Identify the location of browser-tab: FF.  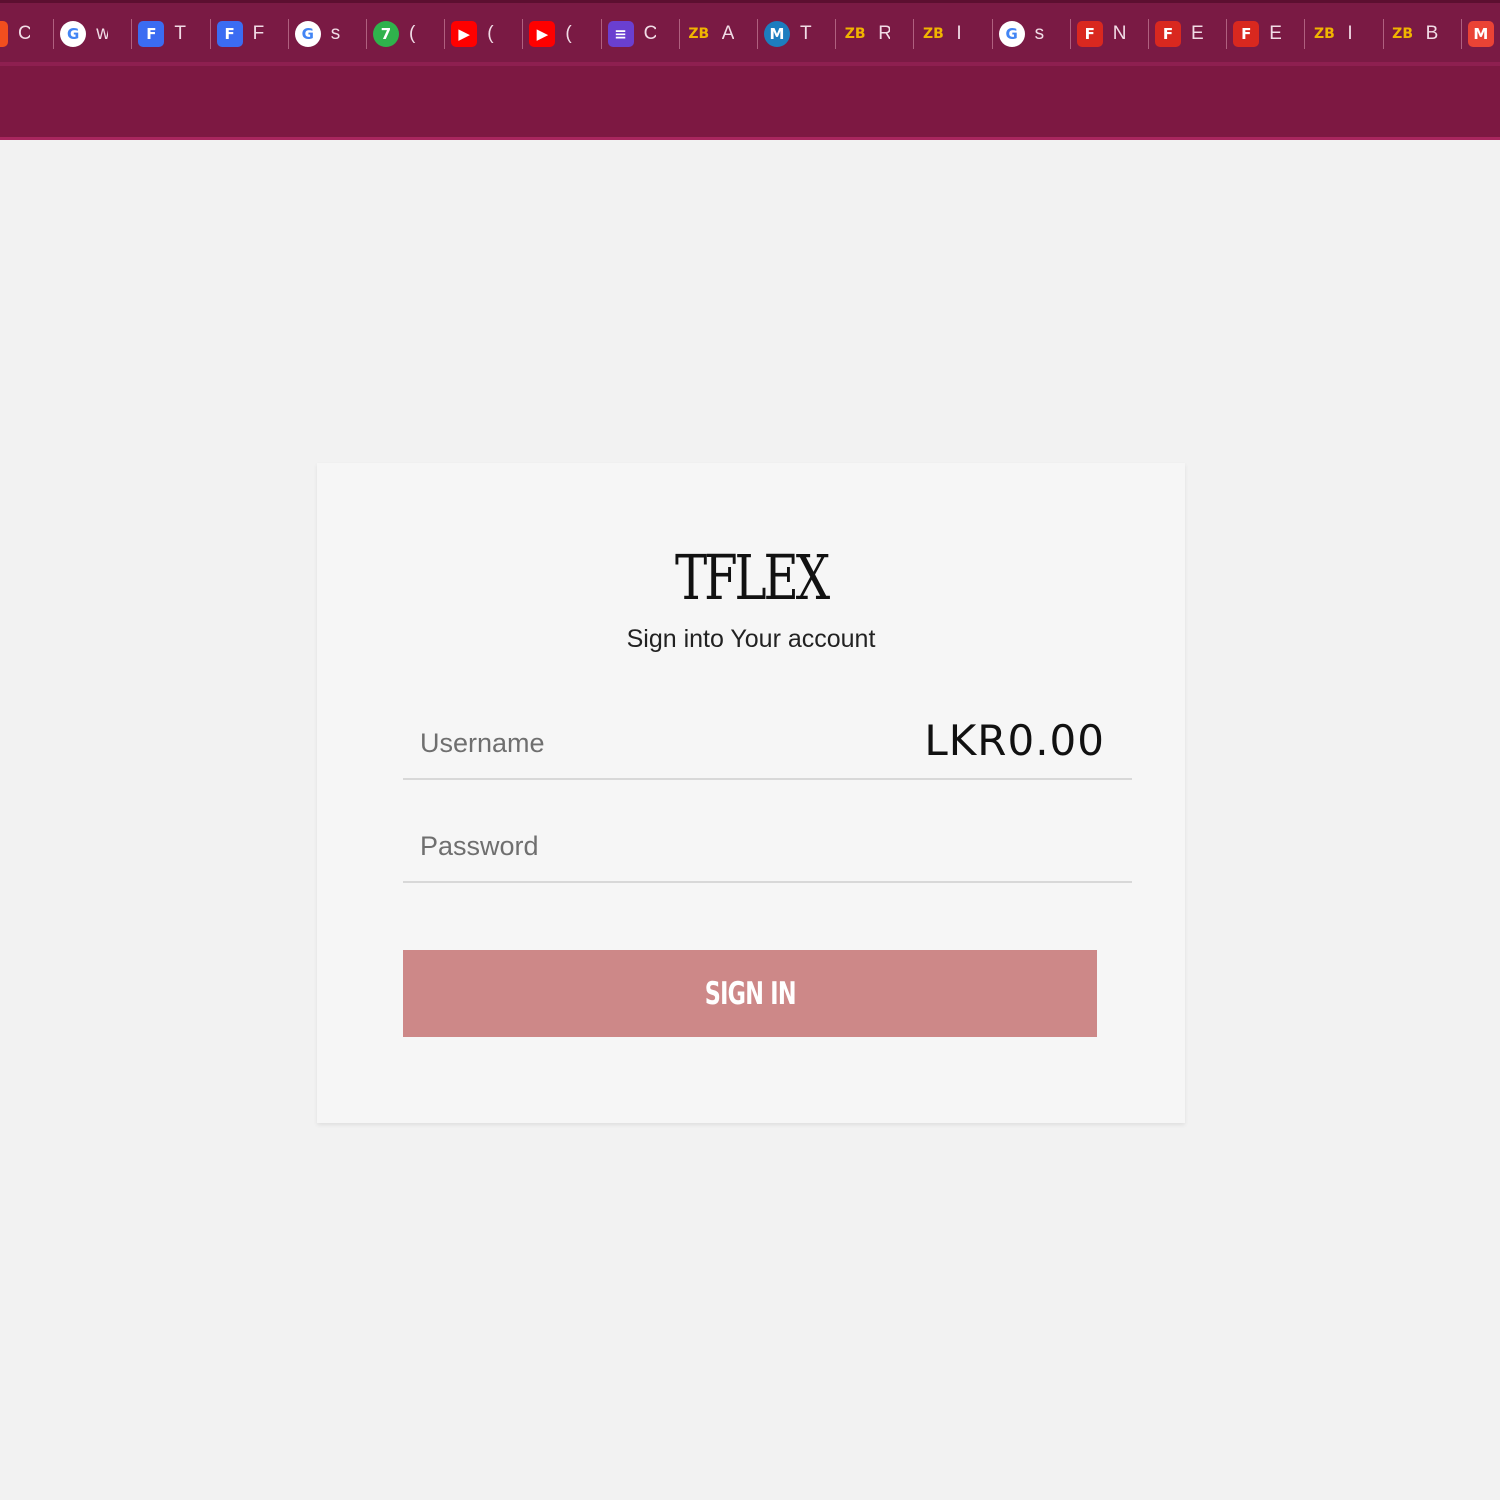
(237, 34).